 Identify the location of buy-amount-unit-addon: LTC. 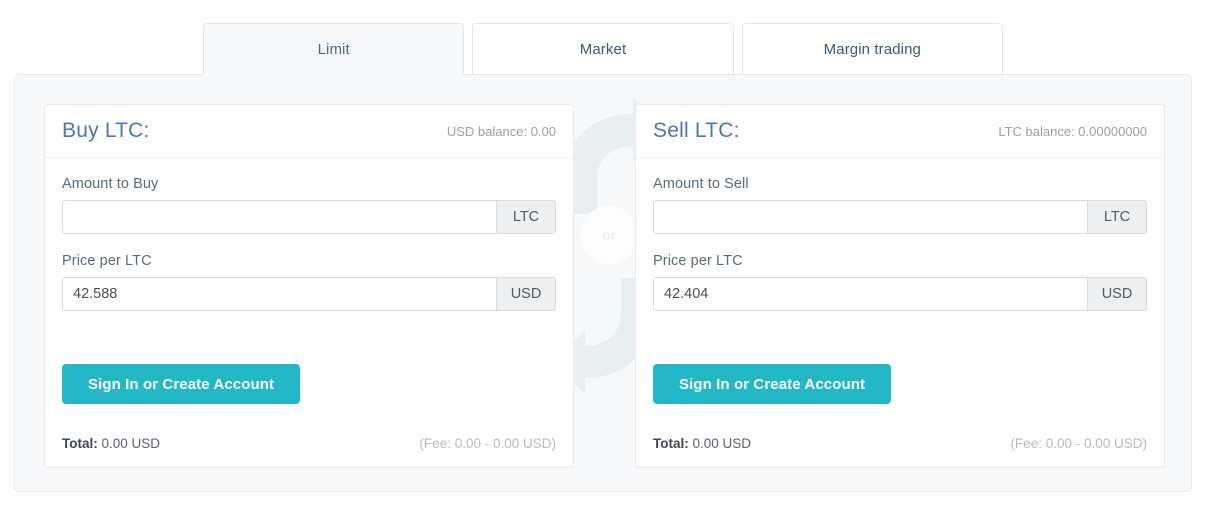
(526, 217).